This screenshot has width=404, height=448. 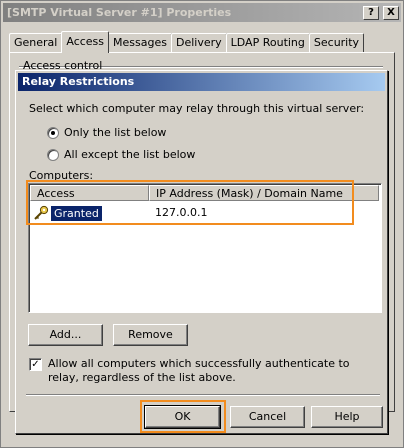 I want to click on outer-window-title: [SMTP Virtual Server #1] Properties, so click(x=119, y=12).